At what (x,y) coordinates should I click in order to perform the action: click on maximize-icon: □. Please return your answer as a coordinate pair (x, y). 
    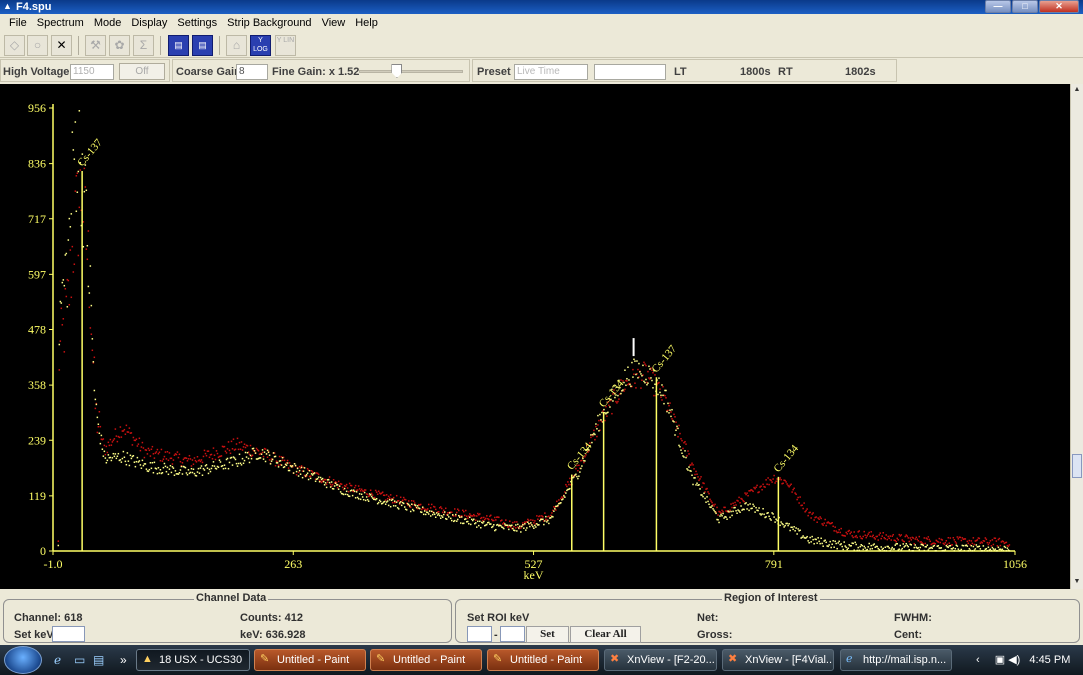
    Looking at the image, I should click on (1025, 6).